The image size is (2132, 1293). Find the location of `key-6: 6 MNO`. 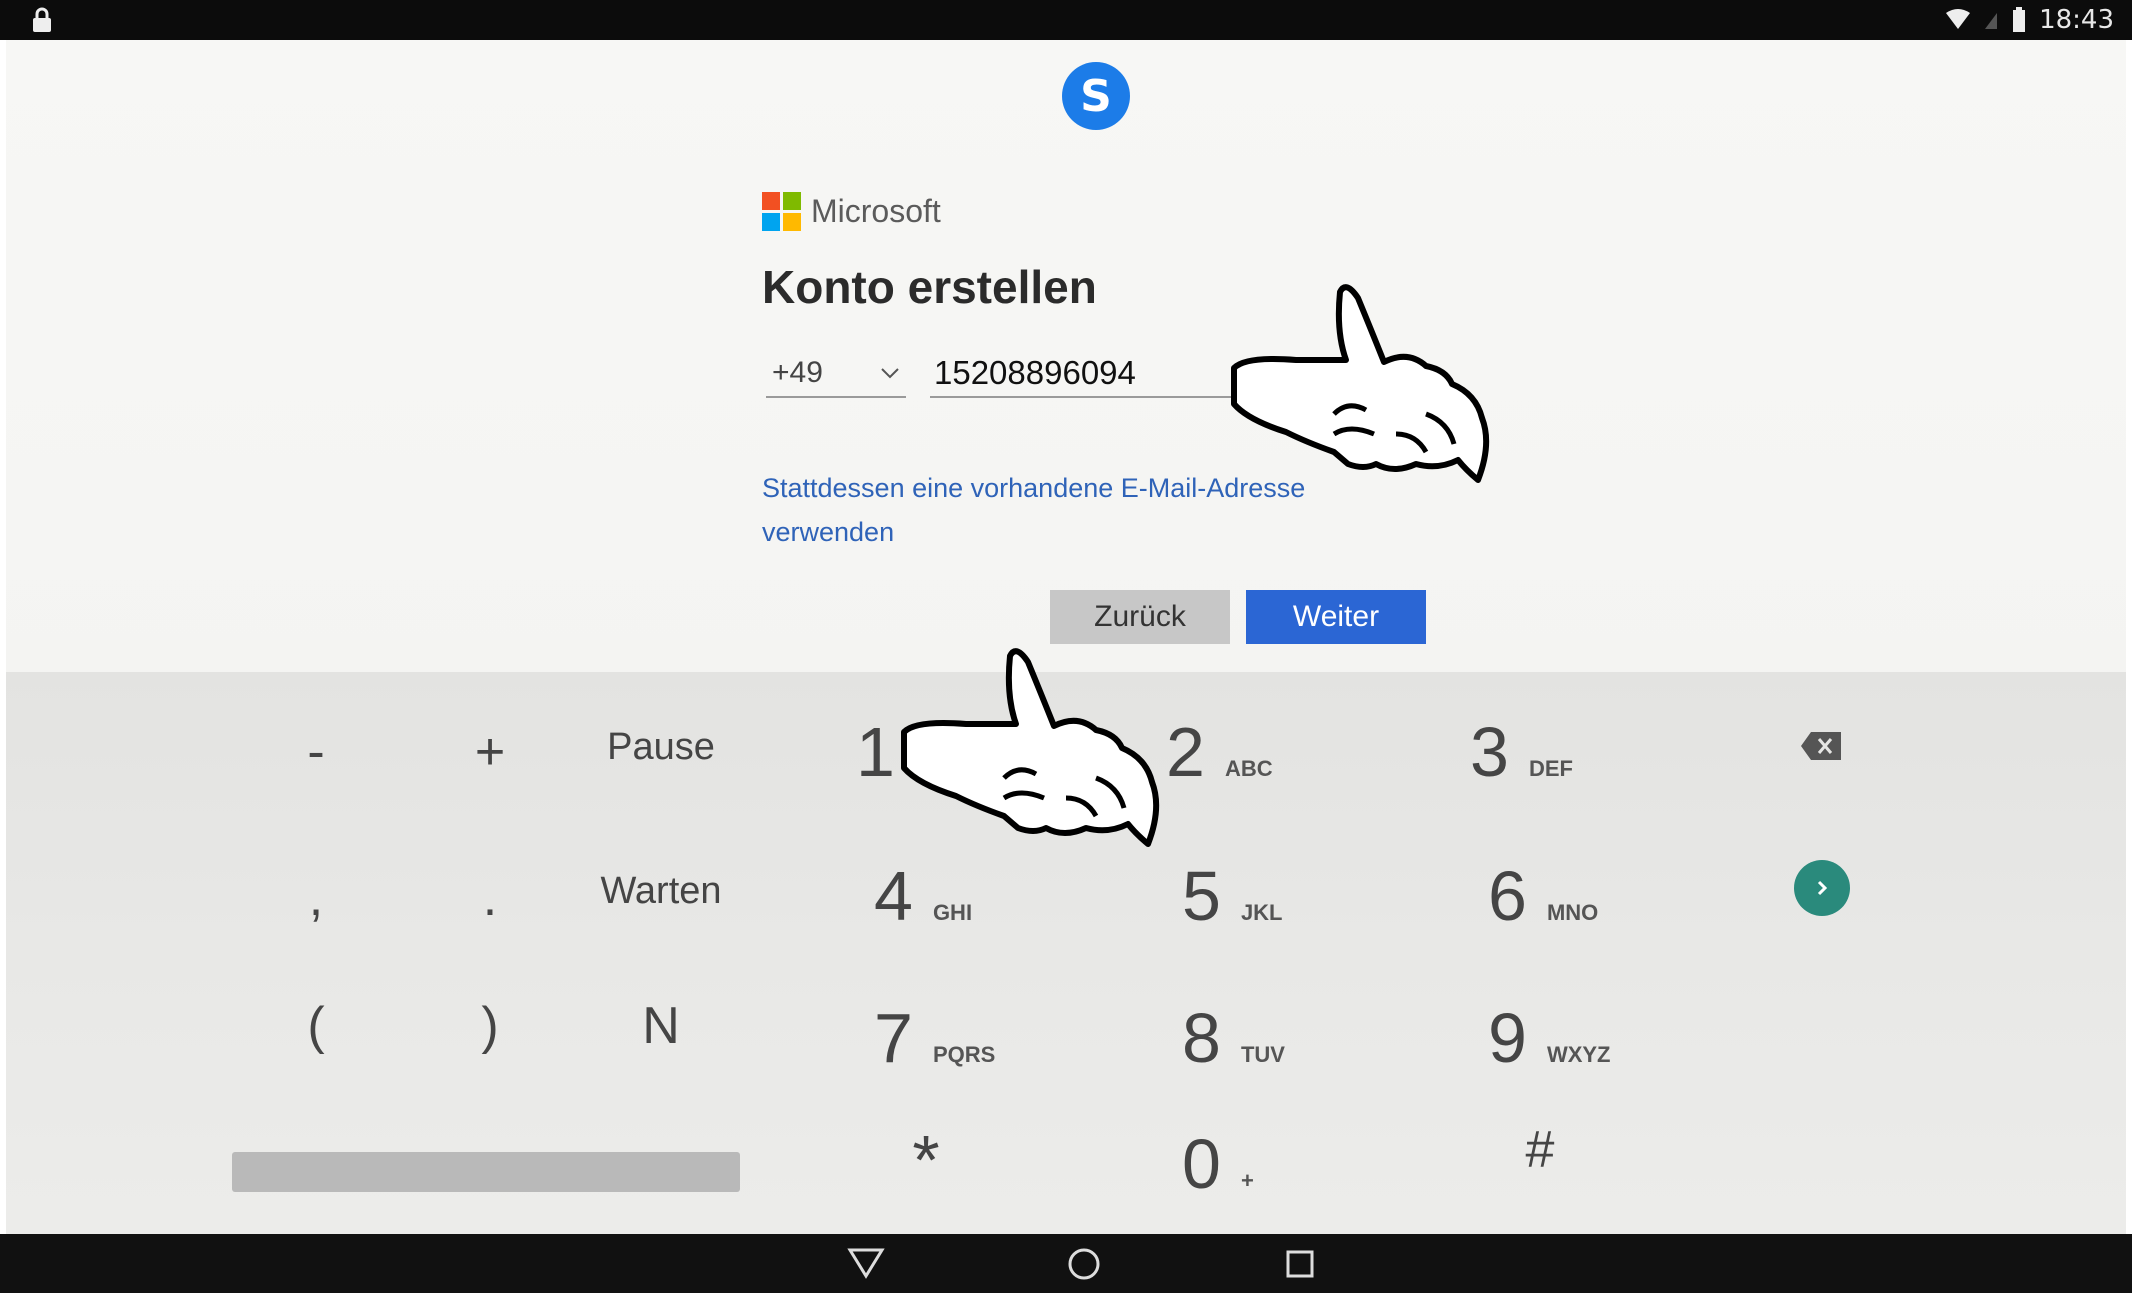

key-6: 6 MNO is located at coordinates (1588, 901).